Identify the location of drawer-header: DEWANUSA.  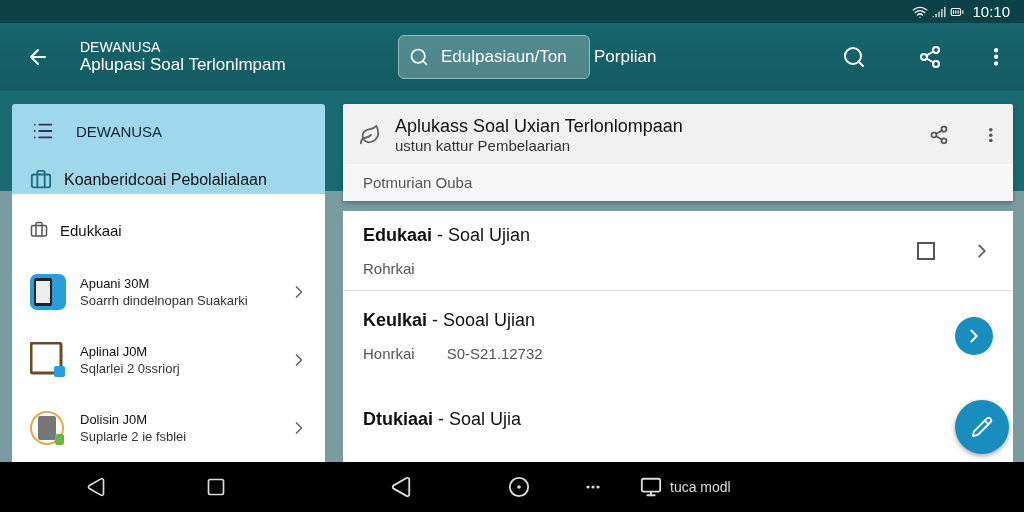
(119, 131).